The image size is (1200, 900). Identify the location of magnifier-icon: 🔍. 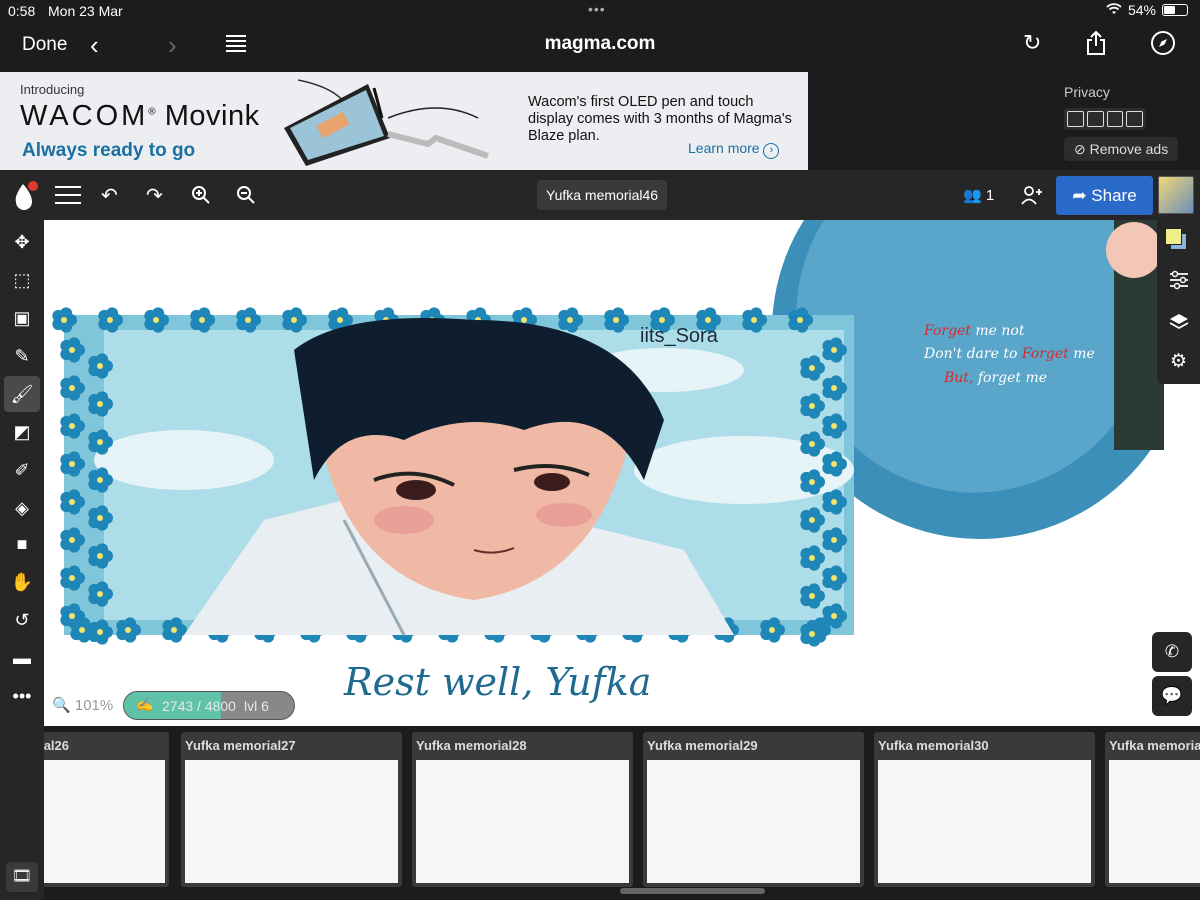
(61, 705).